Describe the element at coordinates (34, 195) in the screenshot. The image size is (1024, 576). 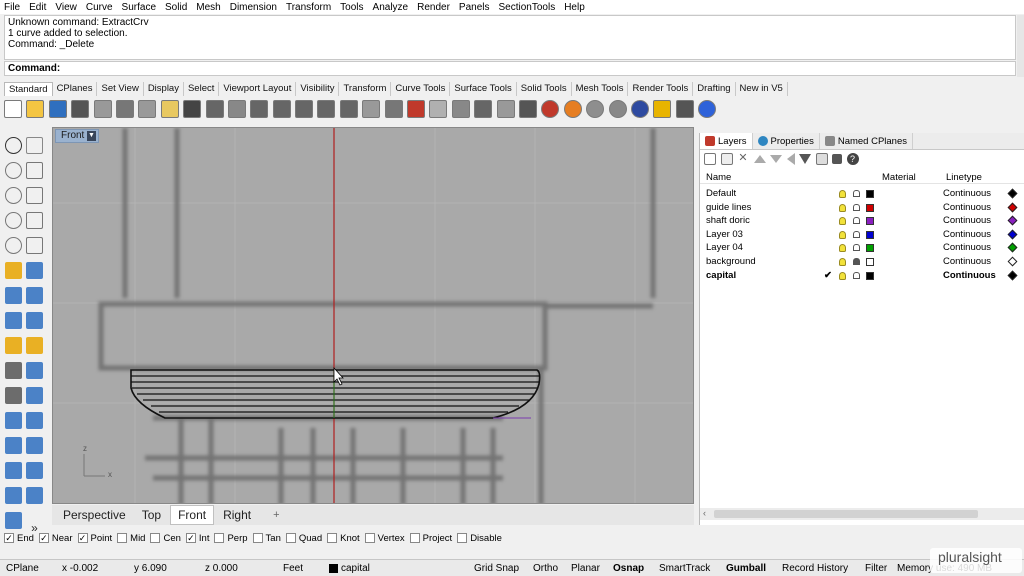
I see `ellipse-icon` at that location.